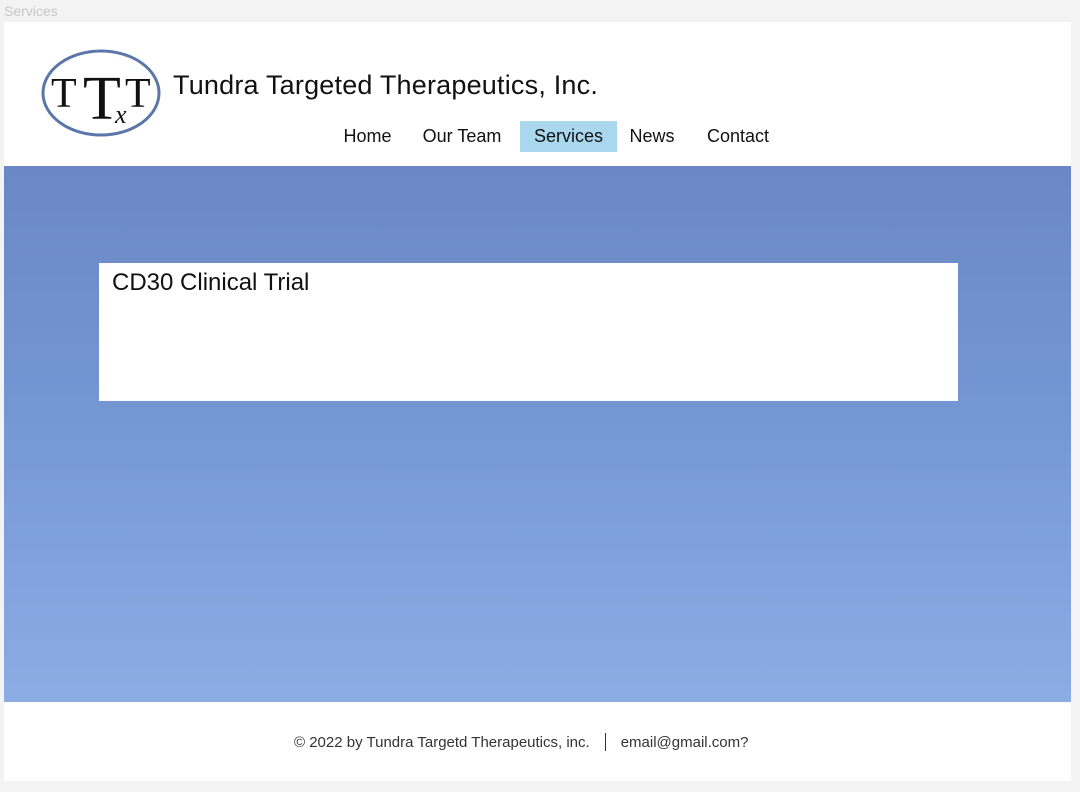 Image resolution: width=1080 pixels, height=792 pixels. I want to click on footer-email-link: email@gmail.com?, so click(685, 742).